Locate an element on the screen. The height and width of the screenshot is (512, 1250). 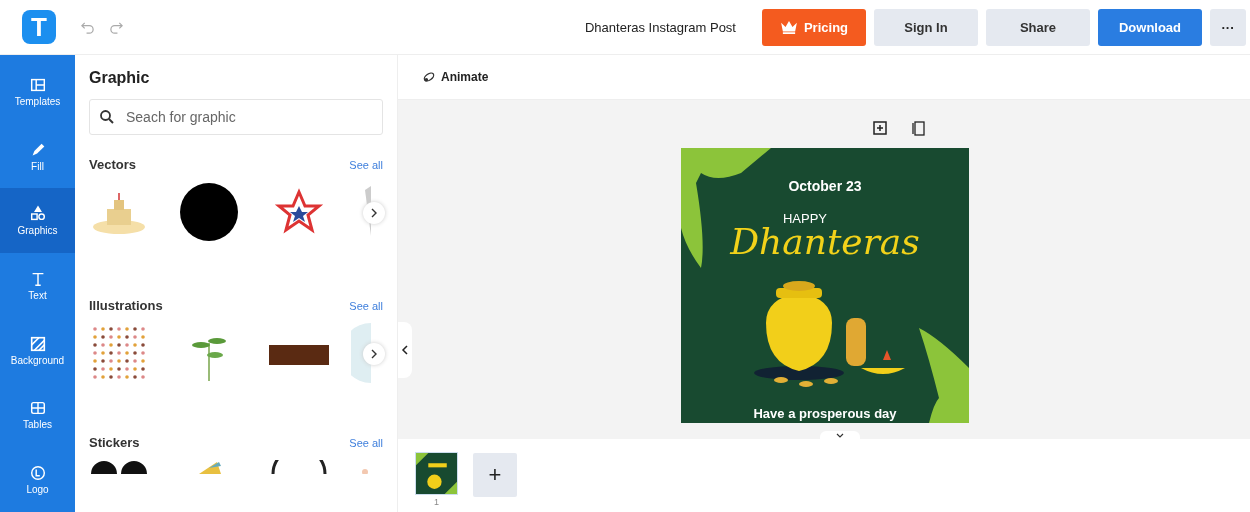
sidebar-item: Logo is located at coordinates (37, 479).